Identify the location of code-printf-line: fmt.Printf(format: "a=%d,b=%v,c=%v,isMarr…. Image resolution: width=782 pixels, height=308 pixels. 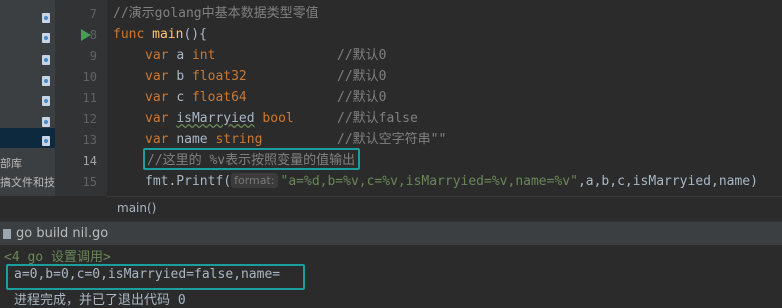
(451, 181).